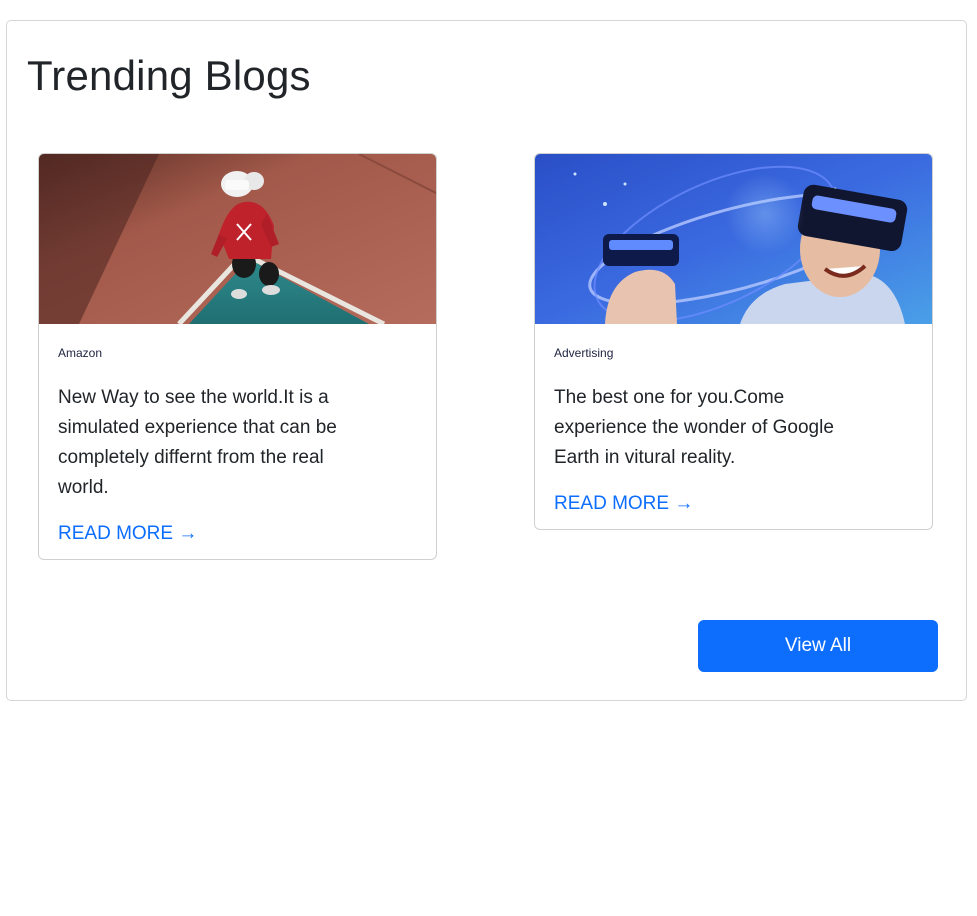 The width and height of the screenshot is (977, 916). What do you see at coordinates (169, 75) in the screenshot?
I see `section-title: Trending Blogs` at bounding box center [169, 75].